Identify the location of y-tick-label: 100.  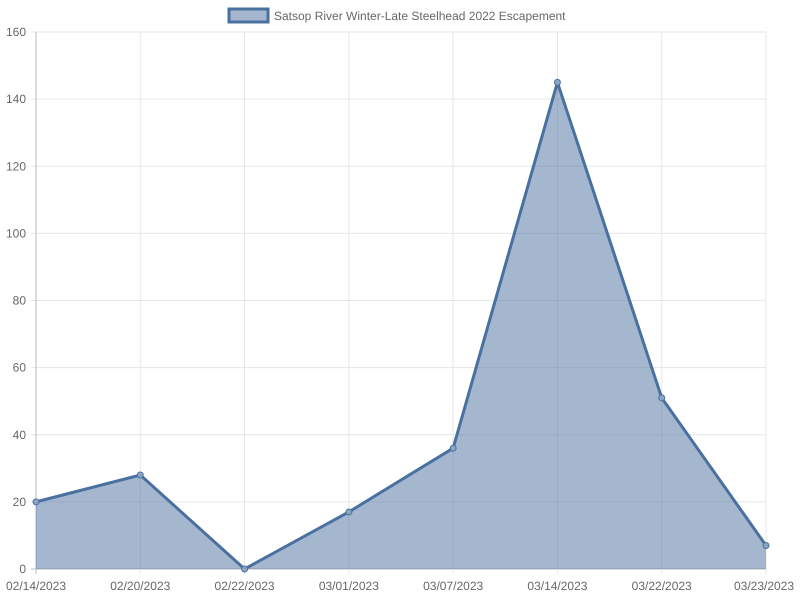
(16, 233).